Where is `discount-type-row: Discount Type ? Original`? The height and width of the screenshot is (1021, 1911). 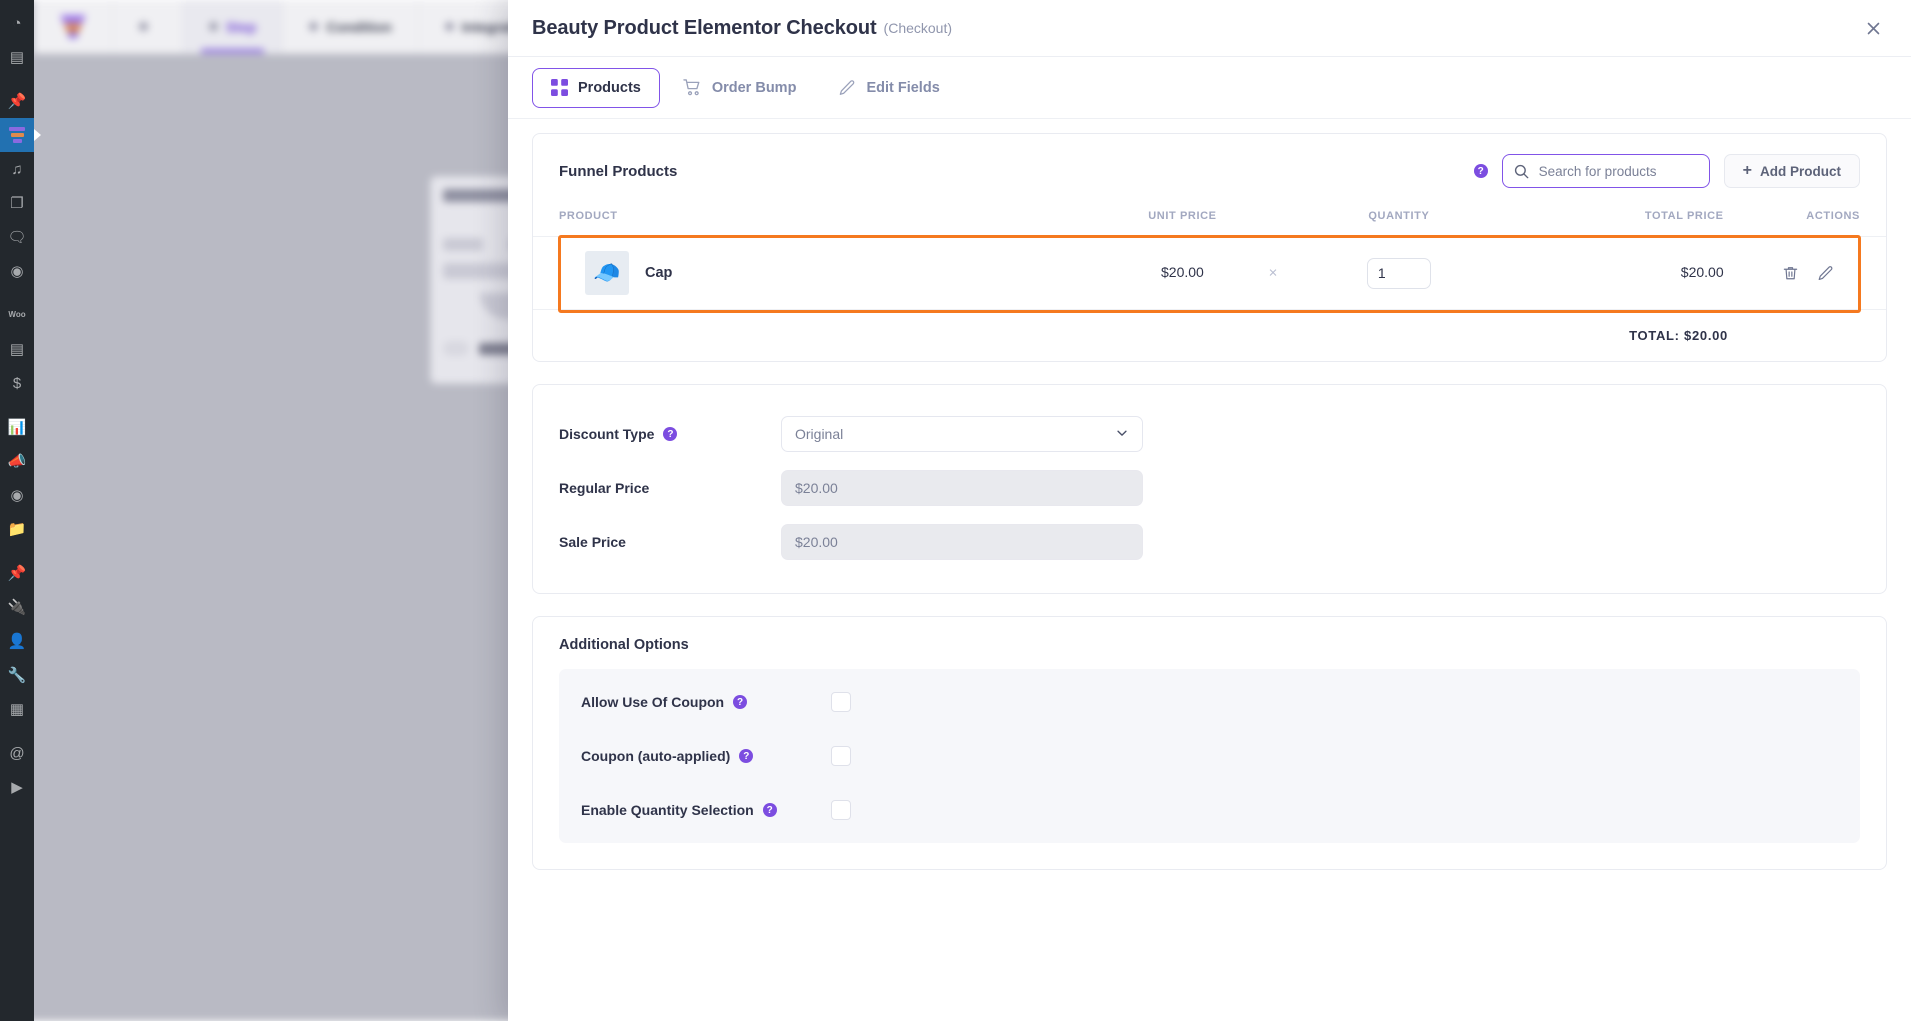
discount-type-row: Discount Type ? Original is located at coordinates (1209, 434).